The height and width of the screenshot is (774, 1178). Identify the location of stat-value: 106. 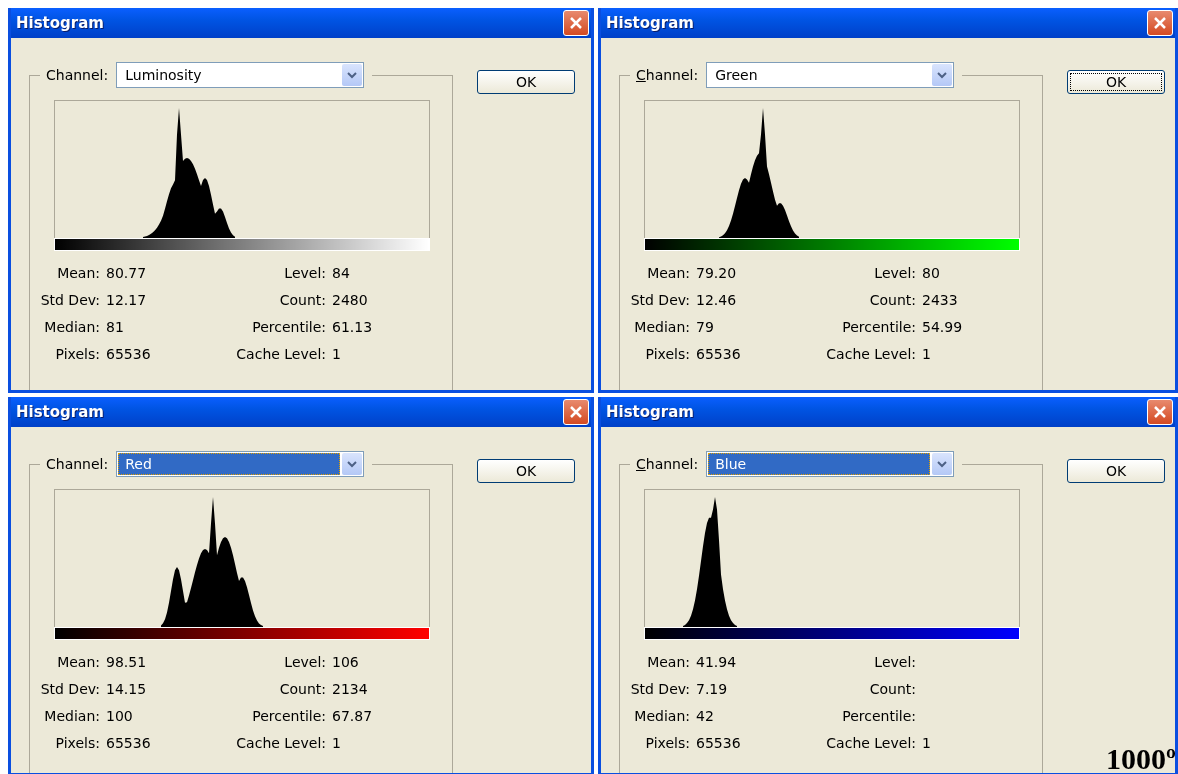
(346, 663).